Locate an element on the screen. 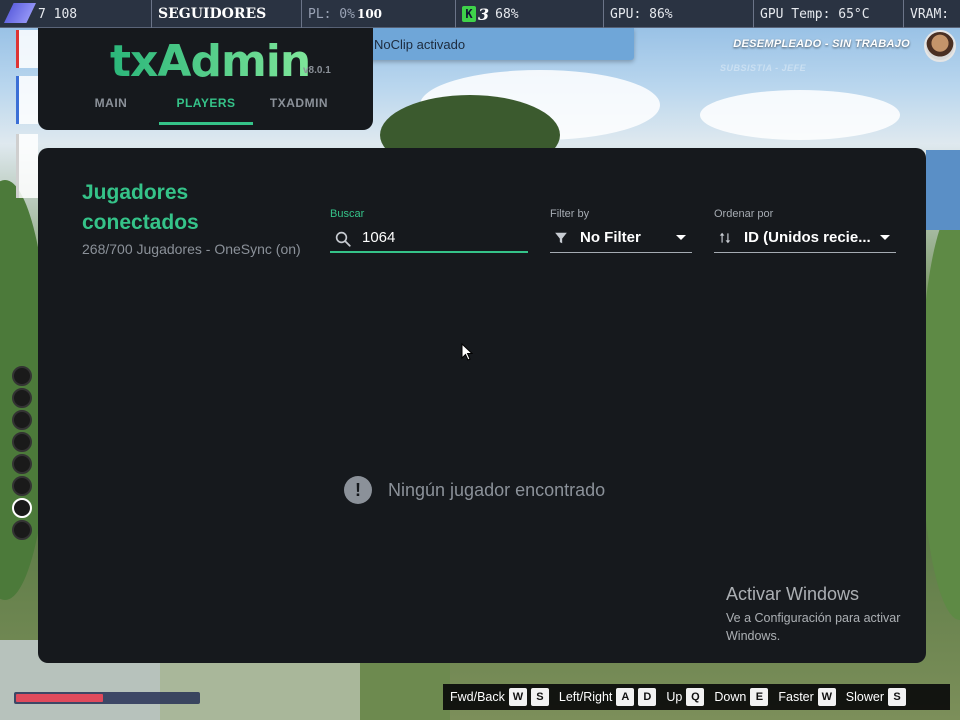 The image size is (960, 720). notification-text: NoClip activado is located at coordinates (420, 44).